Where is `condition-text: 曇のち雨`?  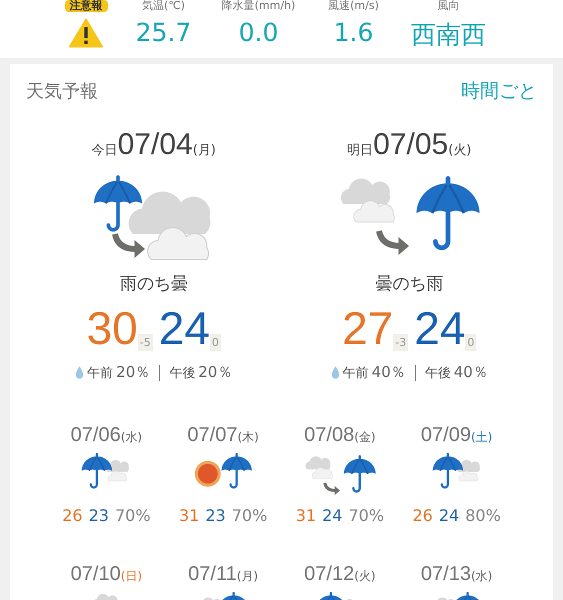 condition-text: 曇のち雨 is located at coordinates (409, 284).